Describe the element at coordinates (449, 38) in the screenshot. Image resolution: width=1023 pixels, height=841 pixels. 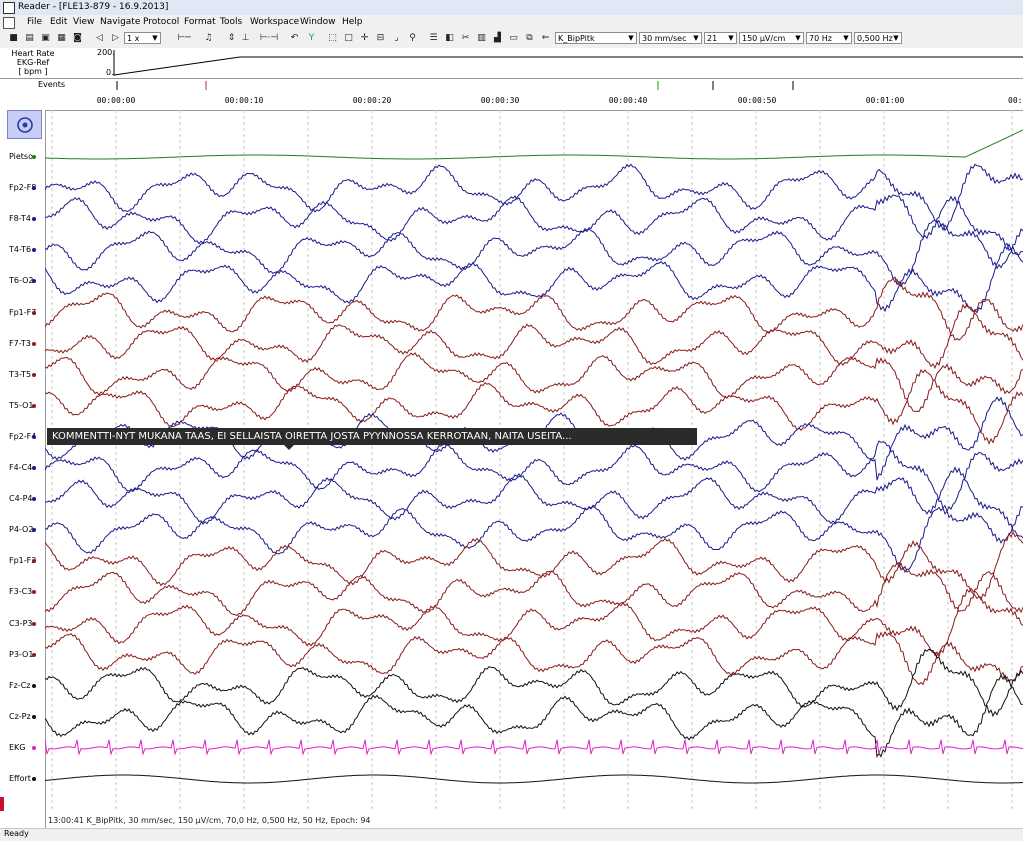
I see `montage-icon: ◧` at that location.